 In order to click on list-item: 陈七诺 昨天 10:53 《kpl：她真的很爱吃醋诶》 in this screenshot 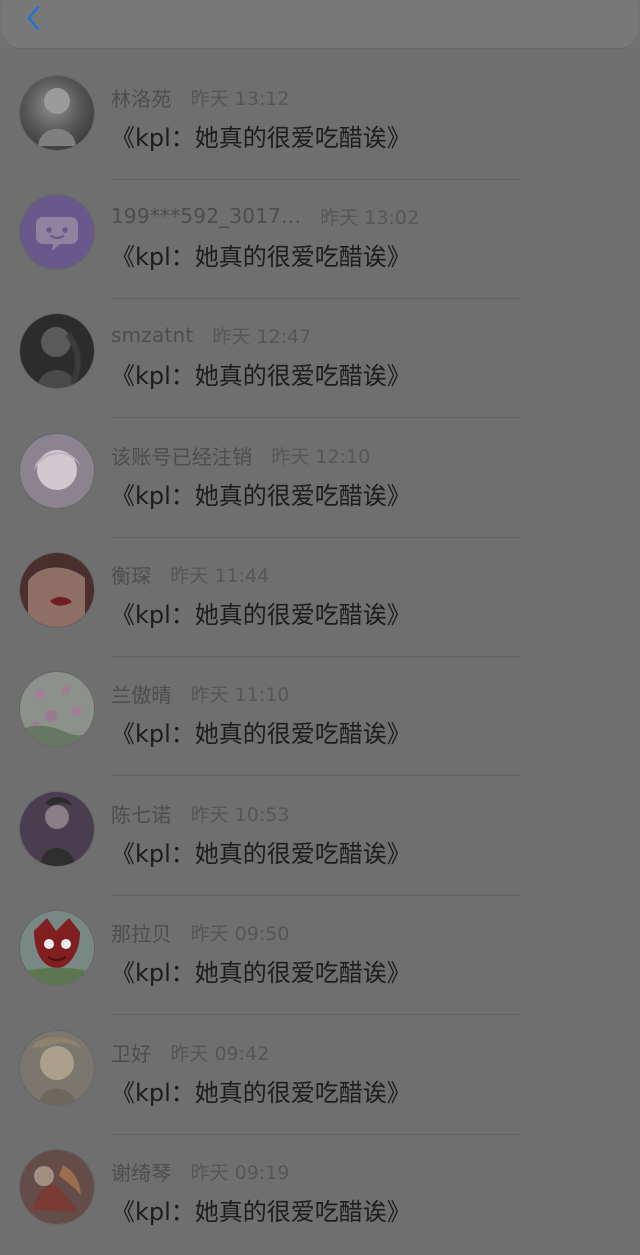, I will do `click(320, 836)`.